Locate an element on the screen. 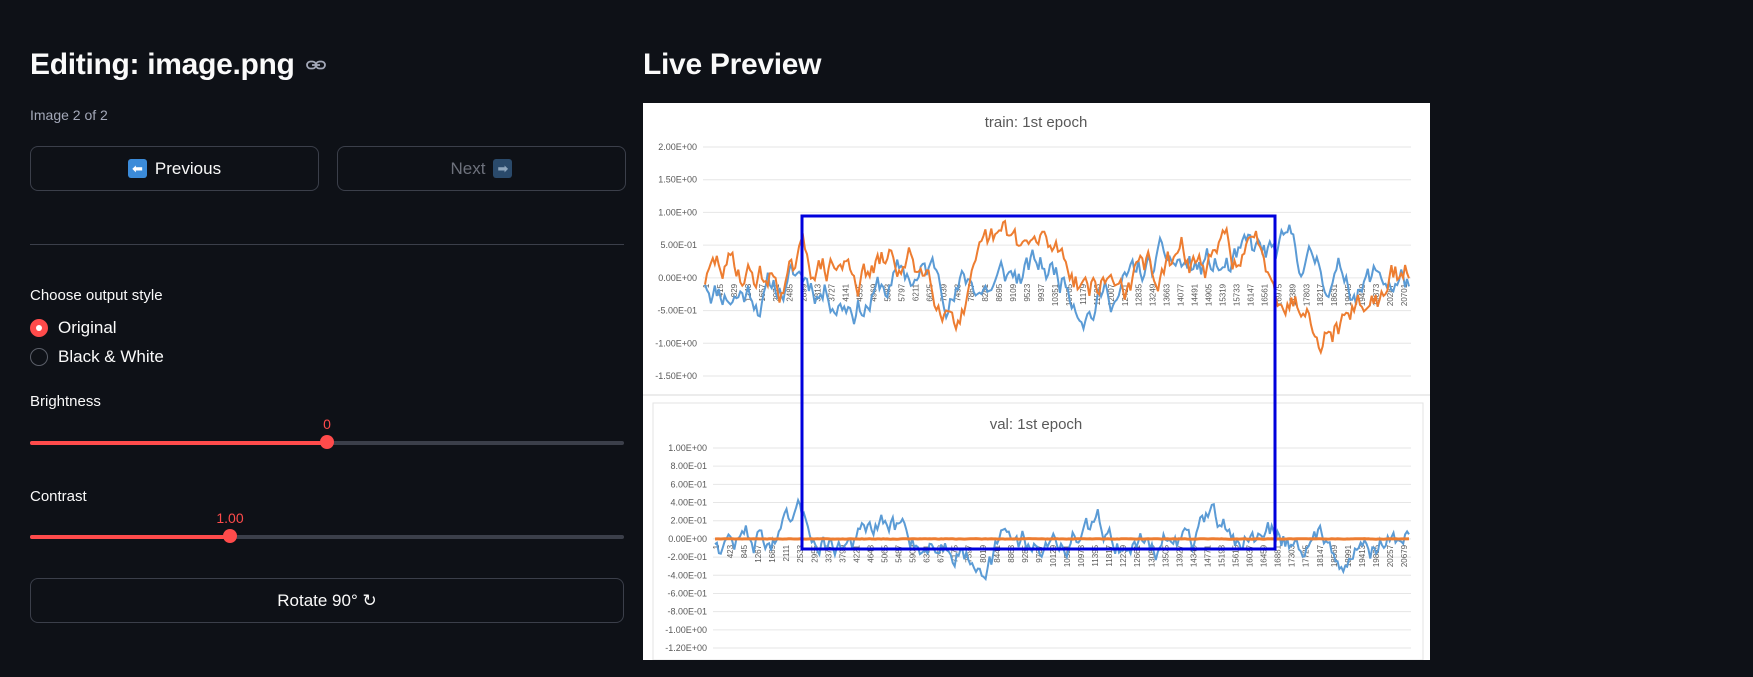 The width and height of the screenshot is (1753, 677). brightness-slider is located at coordinates (327, 442).